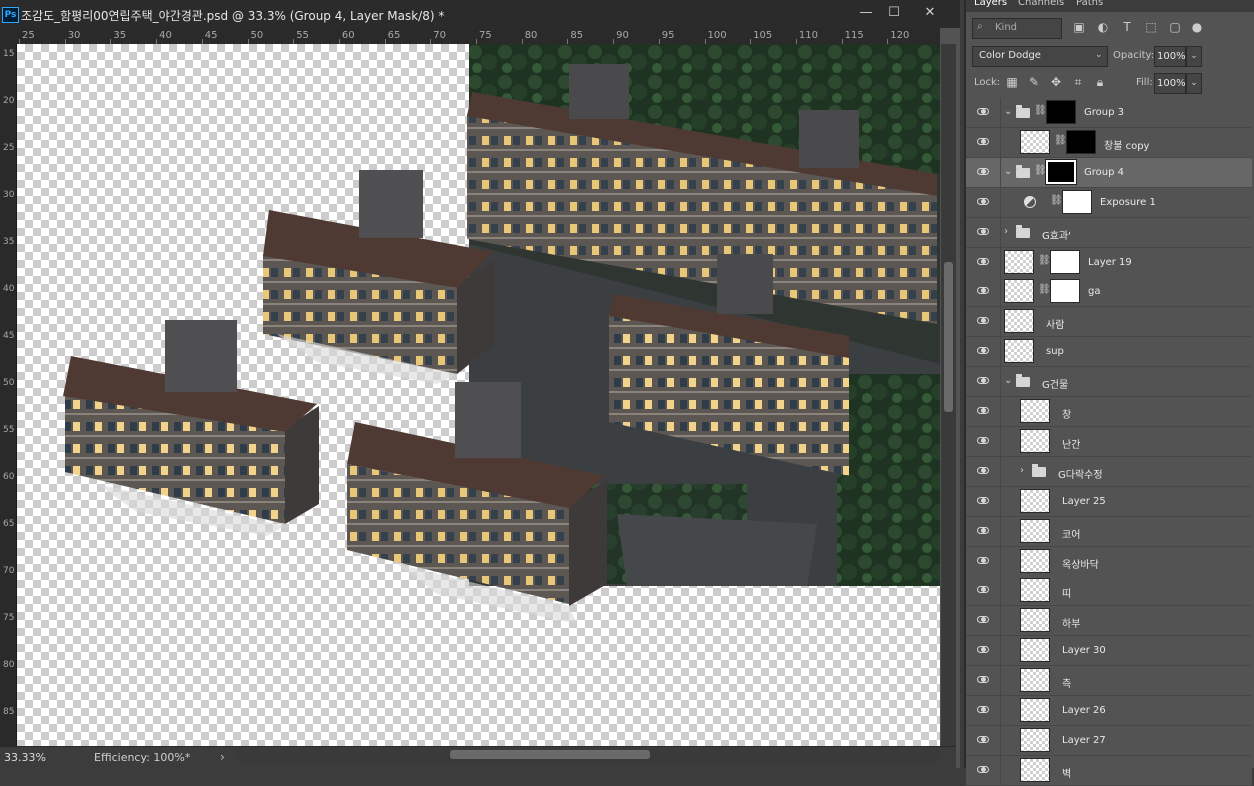  Describe the element at coordinates (1109, 292) in the screenshot. I see `layer-row: ⛓ ga` at that location.